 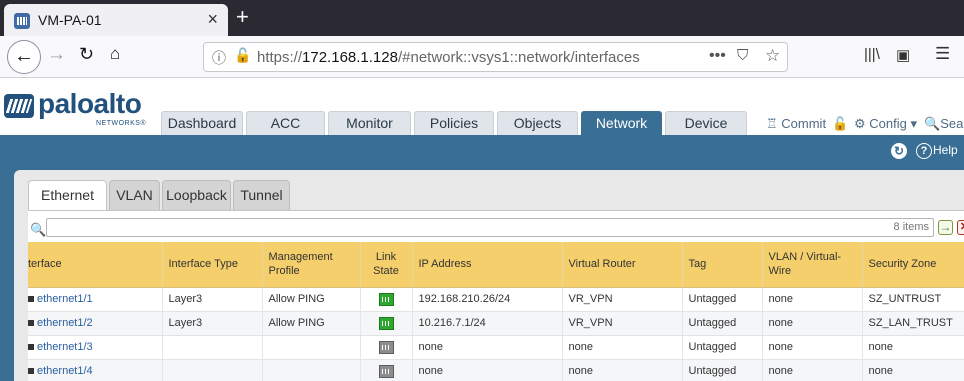 What do you see at coordinates (242, 17) in the screenshot?
I see `new-tab-icon: +` at bounding box center [242, 17].